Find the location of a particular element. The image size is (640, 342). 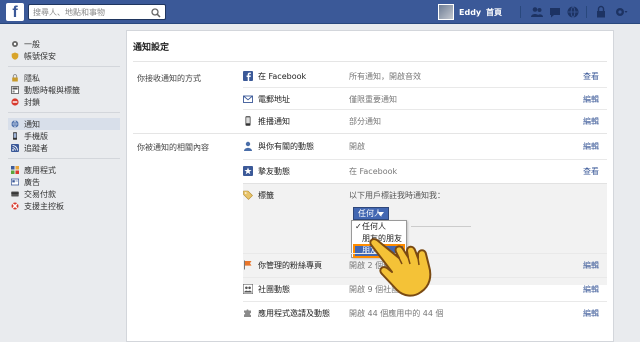

sidebar-item-support: 支援主控板 is located at coordinates (64, 206).